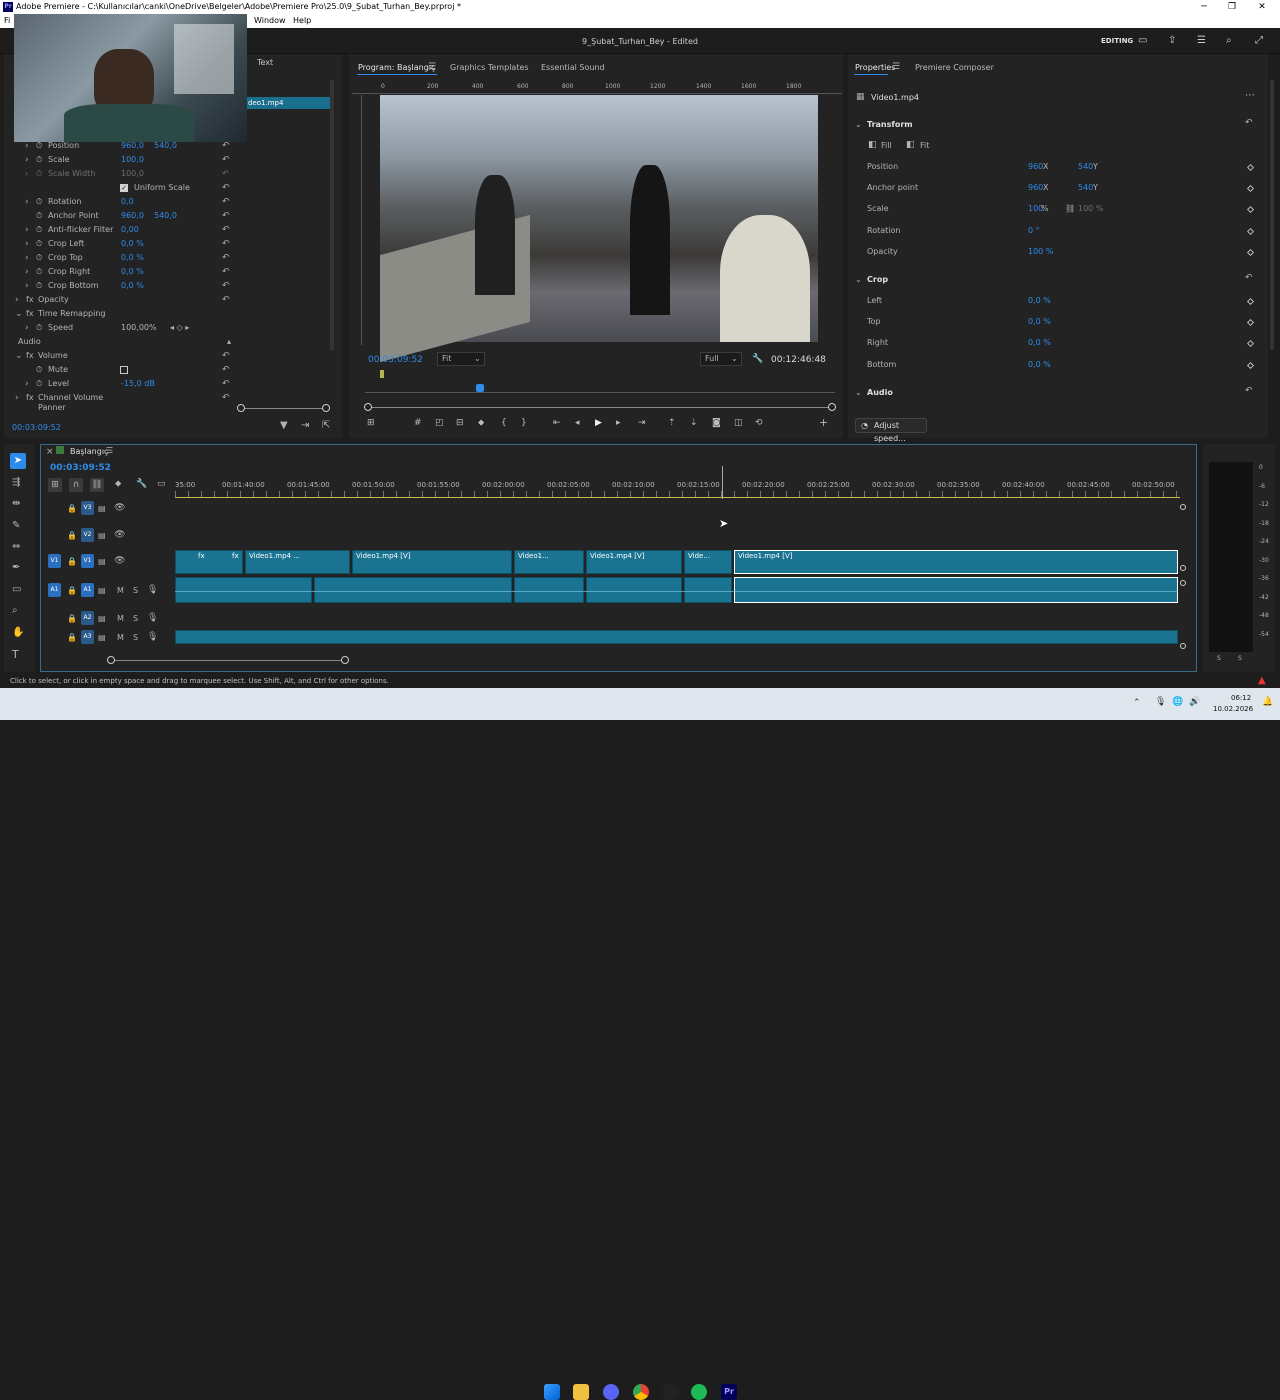 The image size is (1280, 1400). Describe the element at coordinates (598, 423) in the screenshot. I see `play-icon: ▶` at that location.